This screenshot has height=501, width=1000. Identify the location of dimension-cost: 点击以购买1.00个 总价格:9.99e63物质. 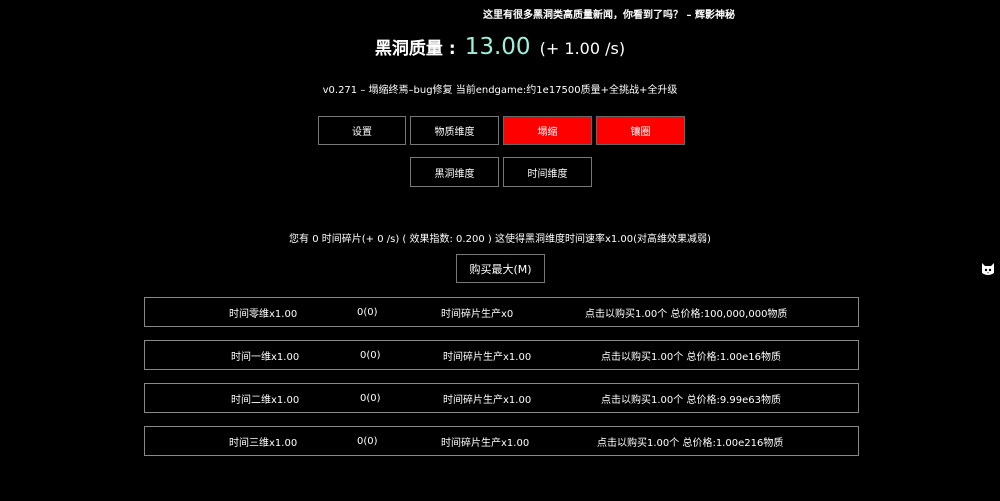
(691, 400).